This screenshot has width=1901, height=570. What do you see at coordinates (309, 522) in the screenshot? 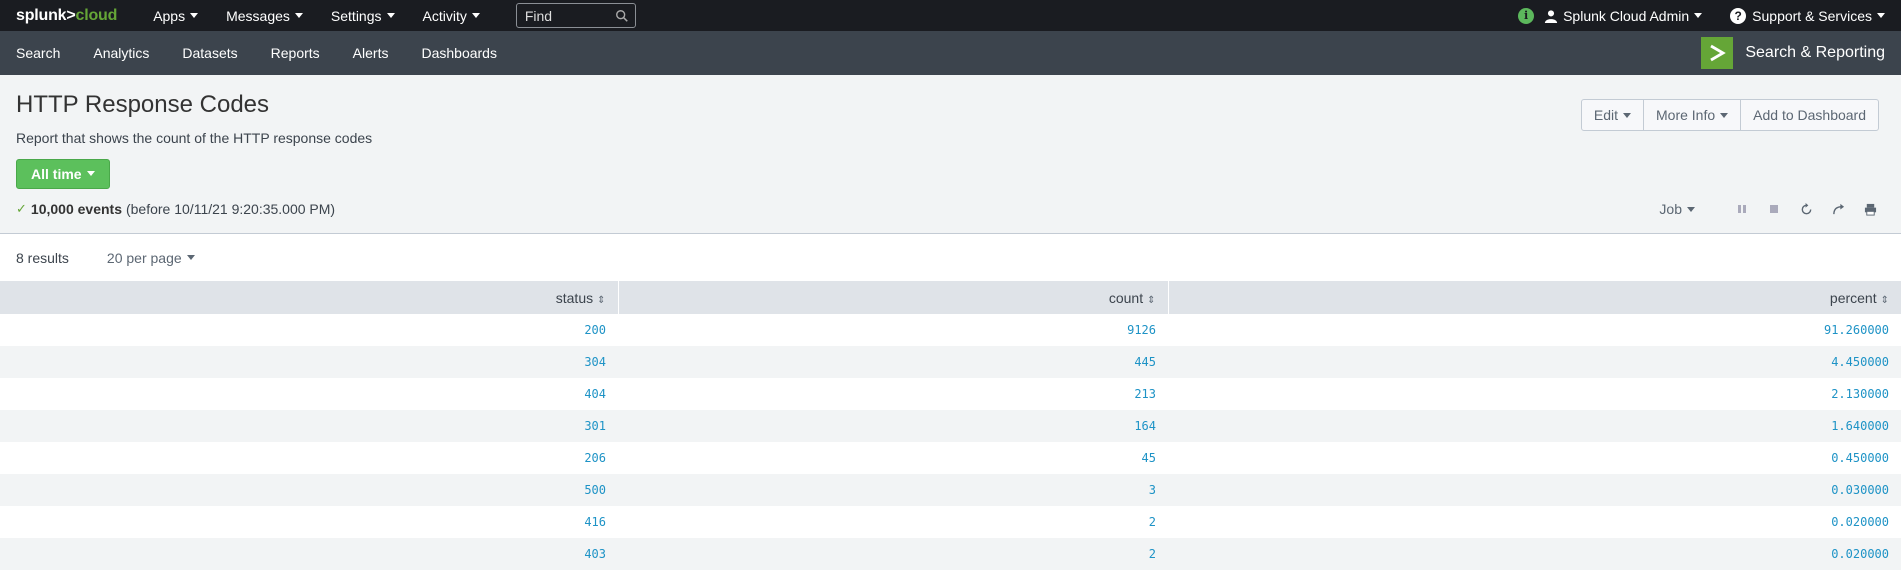
I see `cell-status: 416` at bounding box center [309, 522].